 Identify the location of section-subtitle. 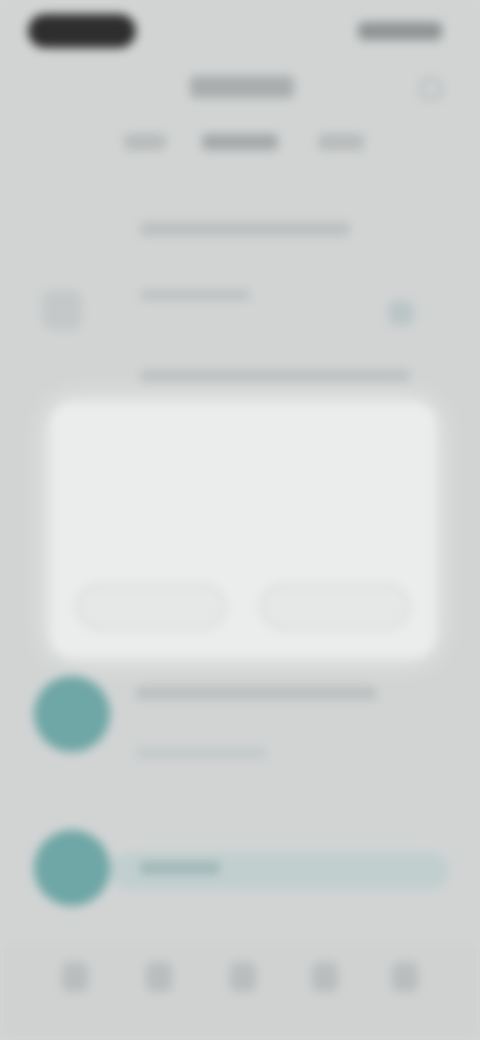
(245, 229).